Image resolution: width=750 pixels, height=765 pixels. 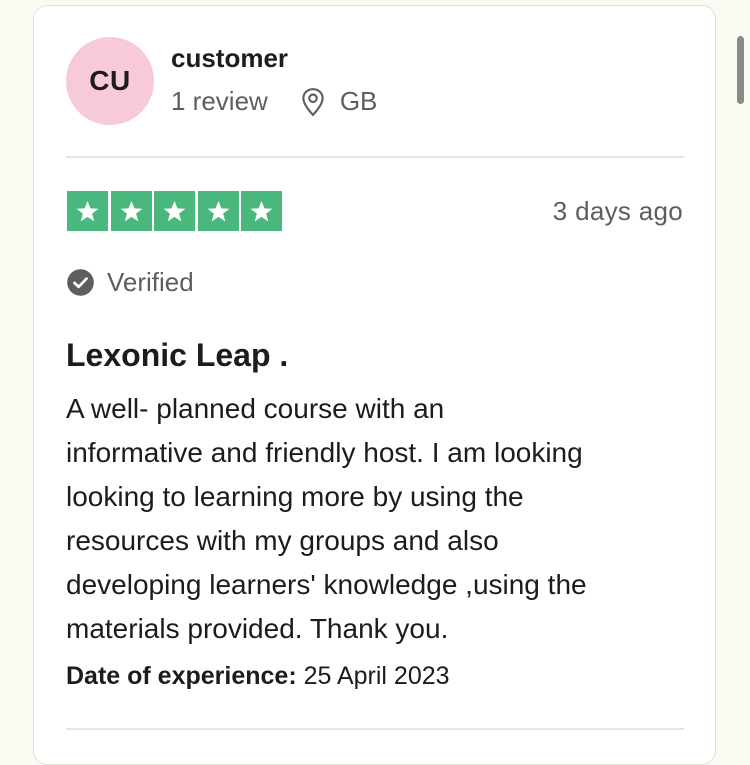 What do you see at coordinates (181, 676) in the screenshot?
I see `experience-label: Date of experience:` at bounding box center [181, 676].